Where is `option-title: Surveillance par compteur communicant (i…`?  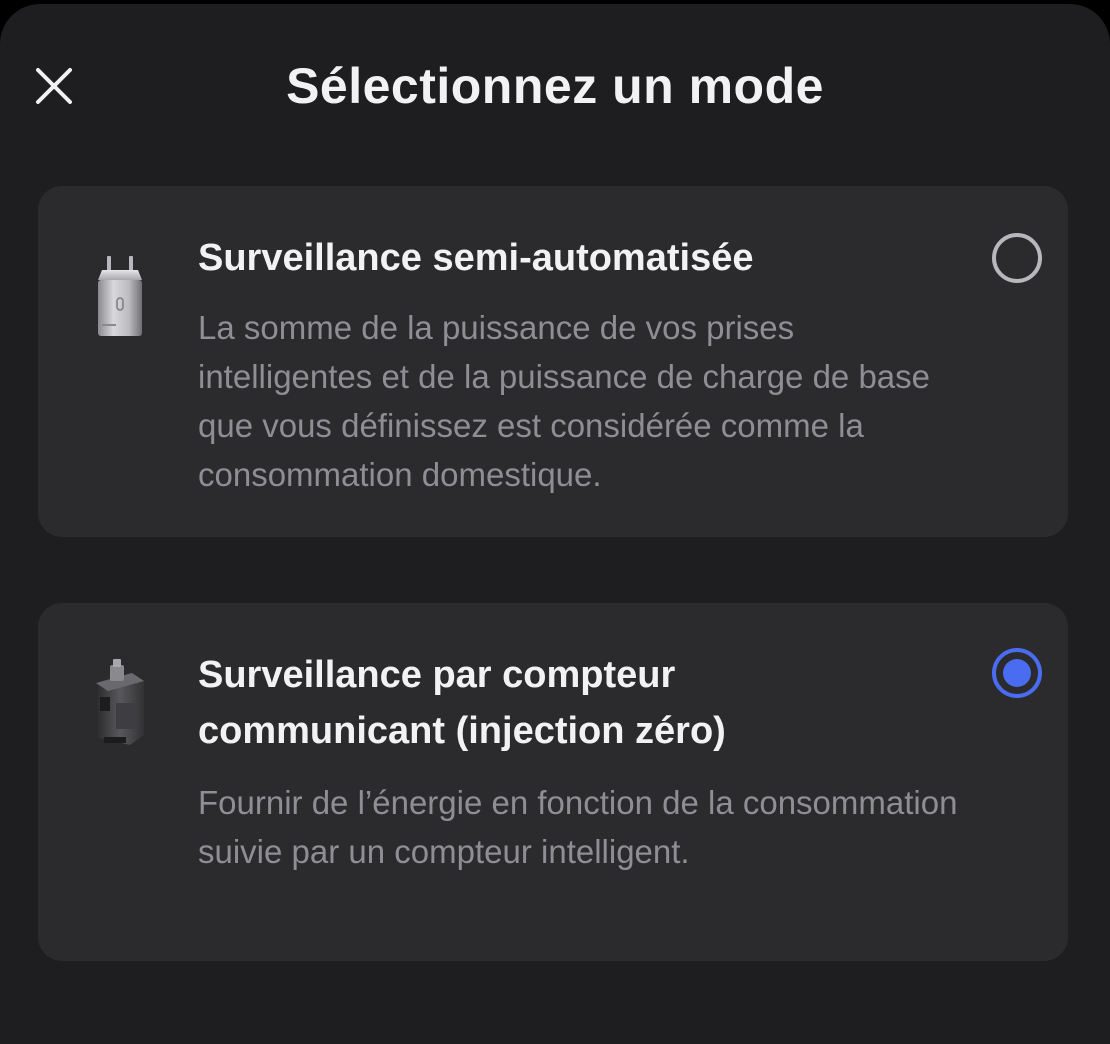 option-title: Surveillance par compteur communicant (i… is located at coordinates (462, 703).